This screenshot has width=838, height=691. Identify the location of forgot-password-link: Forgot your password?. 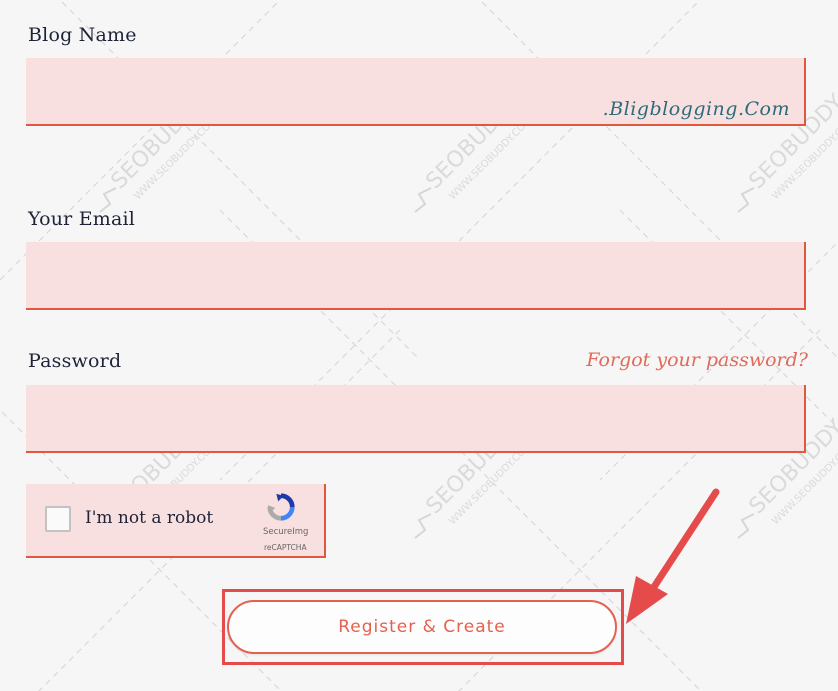
(697, 360).